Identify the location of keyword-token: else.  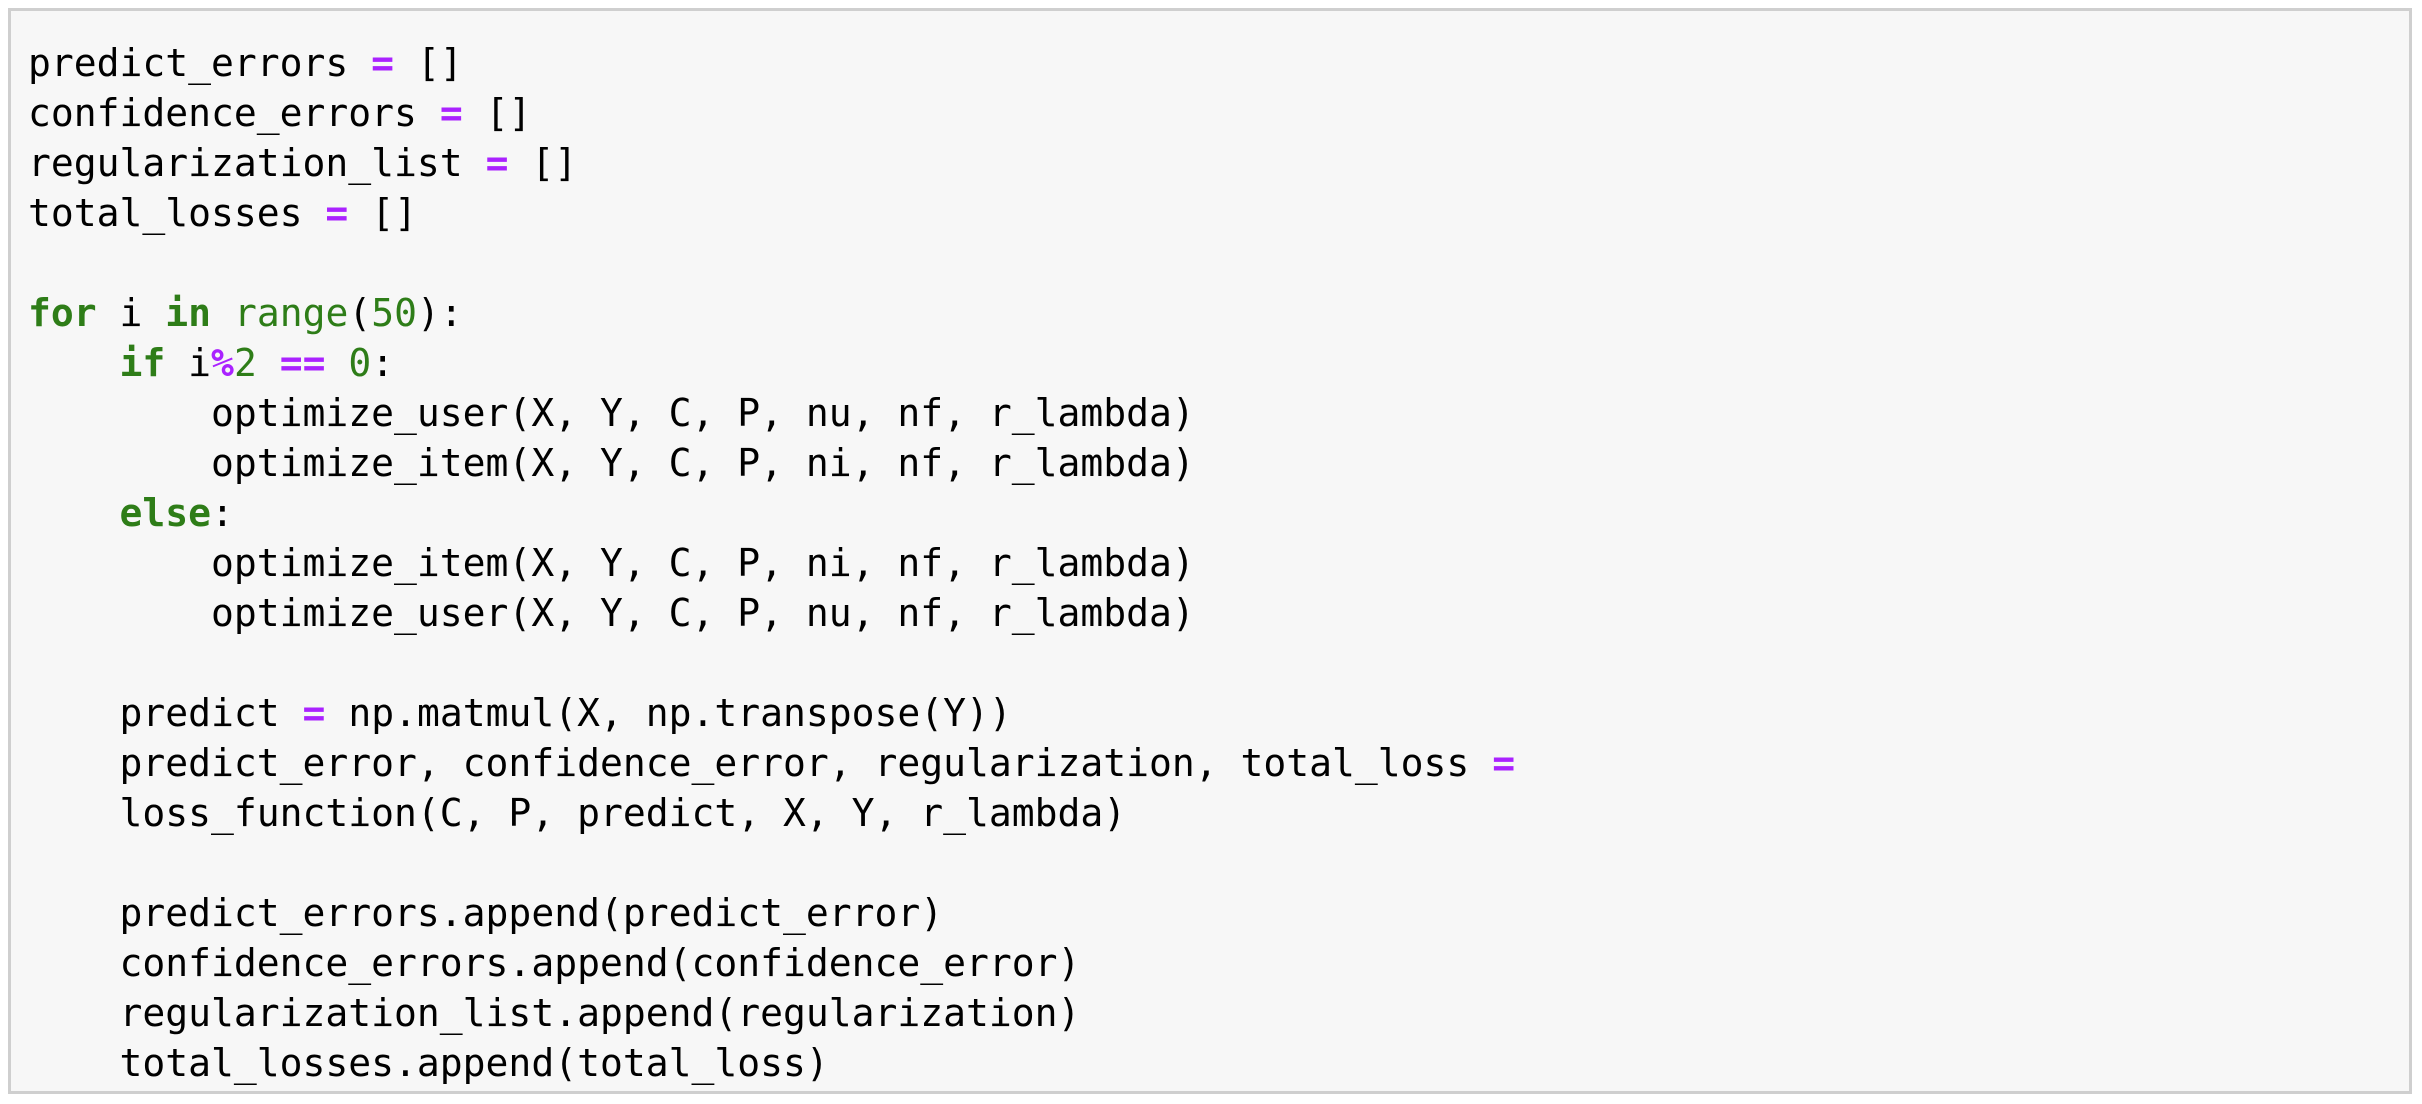
(165, 513).